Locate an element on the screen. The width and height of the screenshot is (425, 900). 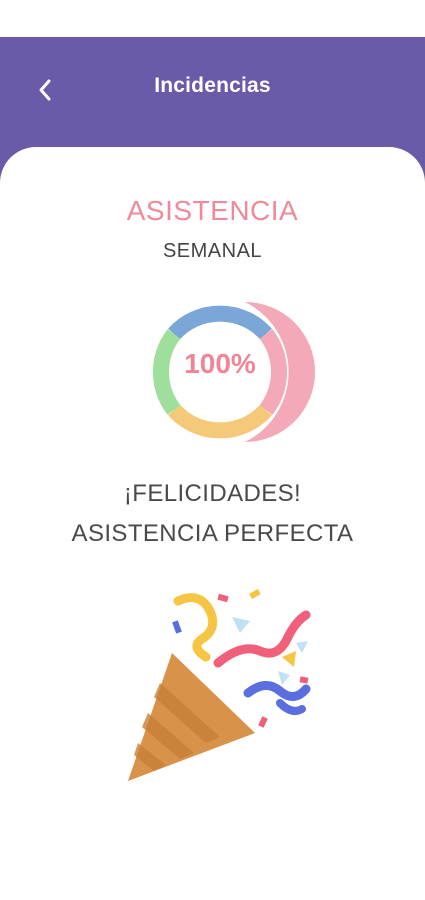
page-title: Incidencias is located at coordinates (212, 85).